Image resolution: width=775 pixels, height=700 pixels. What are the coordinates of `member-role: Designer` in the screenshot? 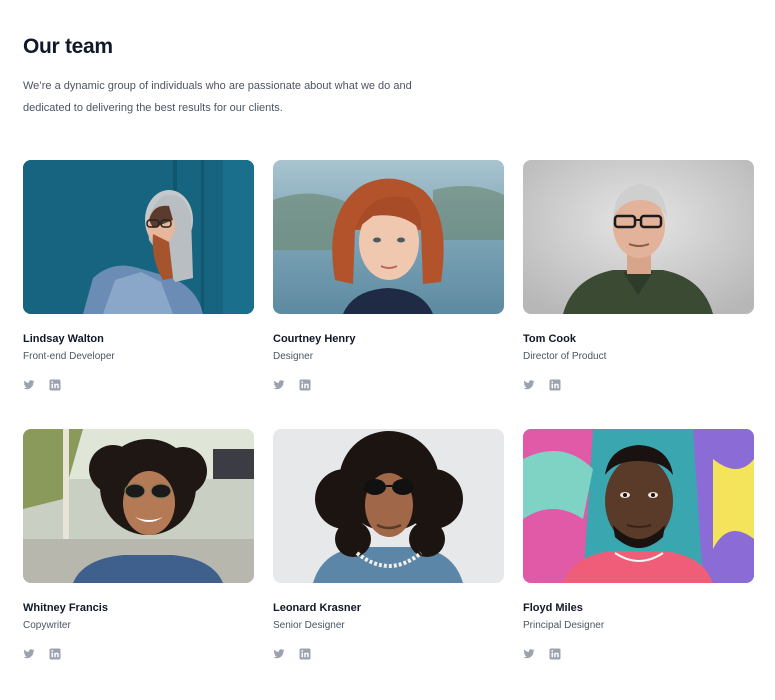 It's located at (293, 356).